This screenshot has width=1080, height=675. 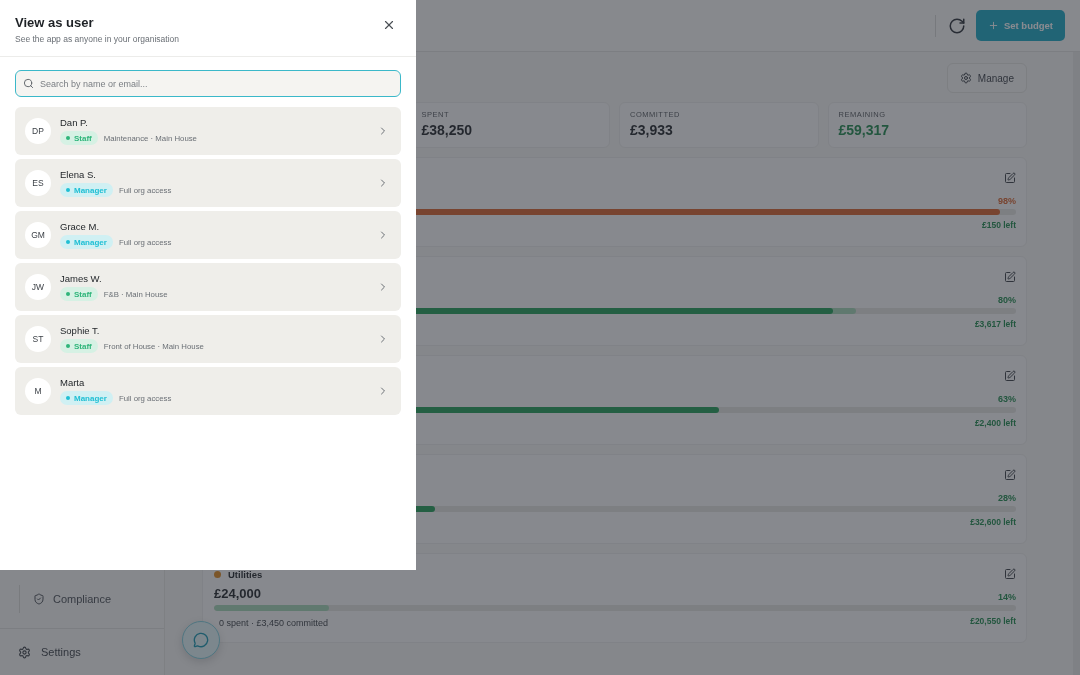 I want to click on budget-percent: 28%, so click(x=1007, y=498).